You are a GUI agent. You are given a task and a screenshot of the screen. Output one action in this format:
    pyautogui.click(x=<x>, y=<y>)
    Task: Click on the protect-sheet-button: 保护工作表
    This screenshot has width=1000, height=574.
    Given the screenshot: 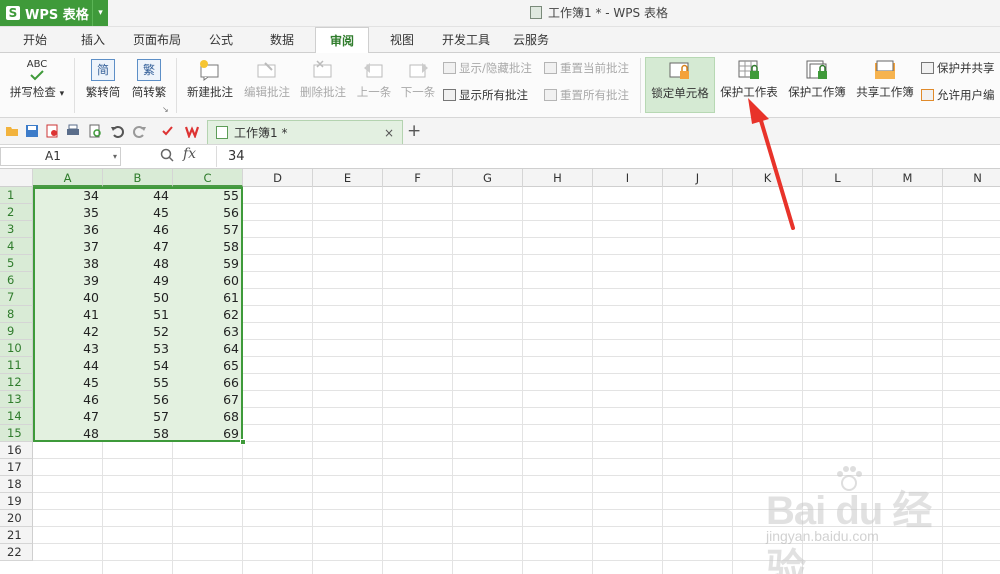 What is the action you would take?
    pyautogui.click(x=749, y=85)
    